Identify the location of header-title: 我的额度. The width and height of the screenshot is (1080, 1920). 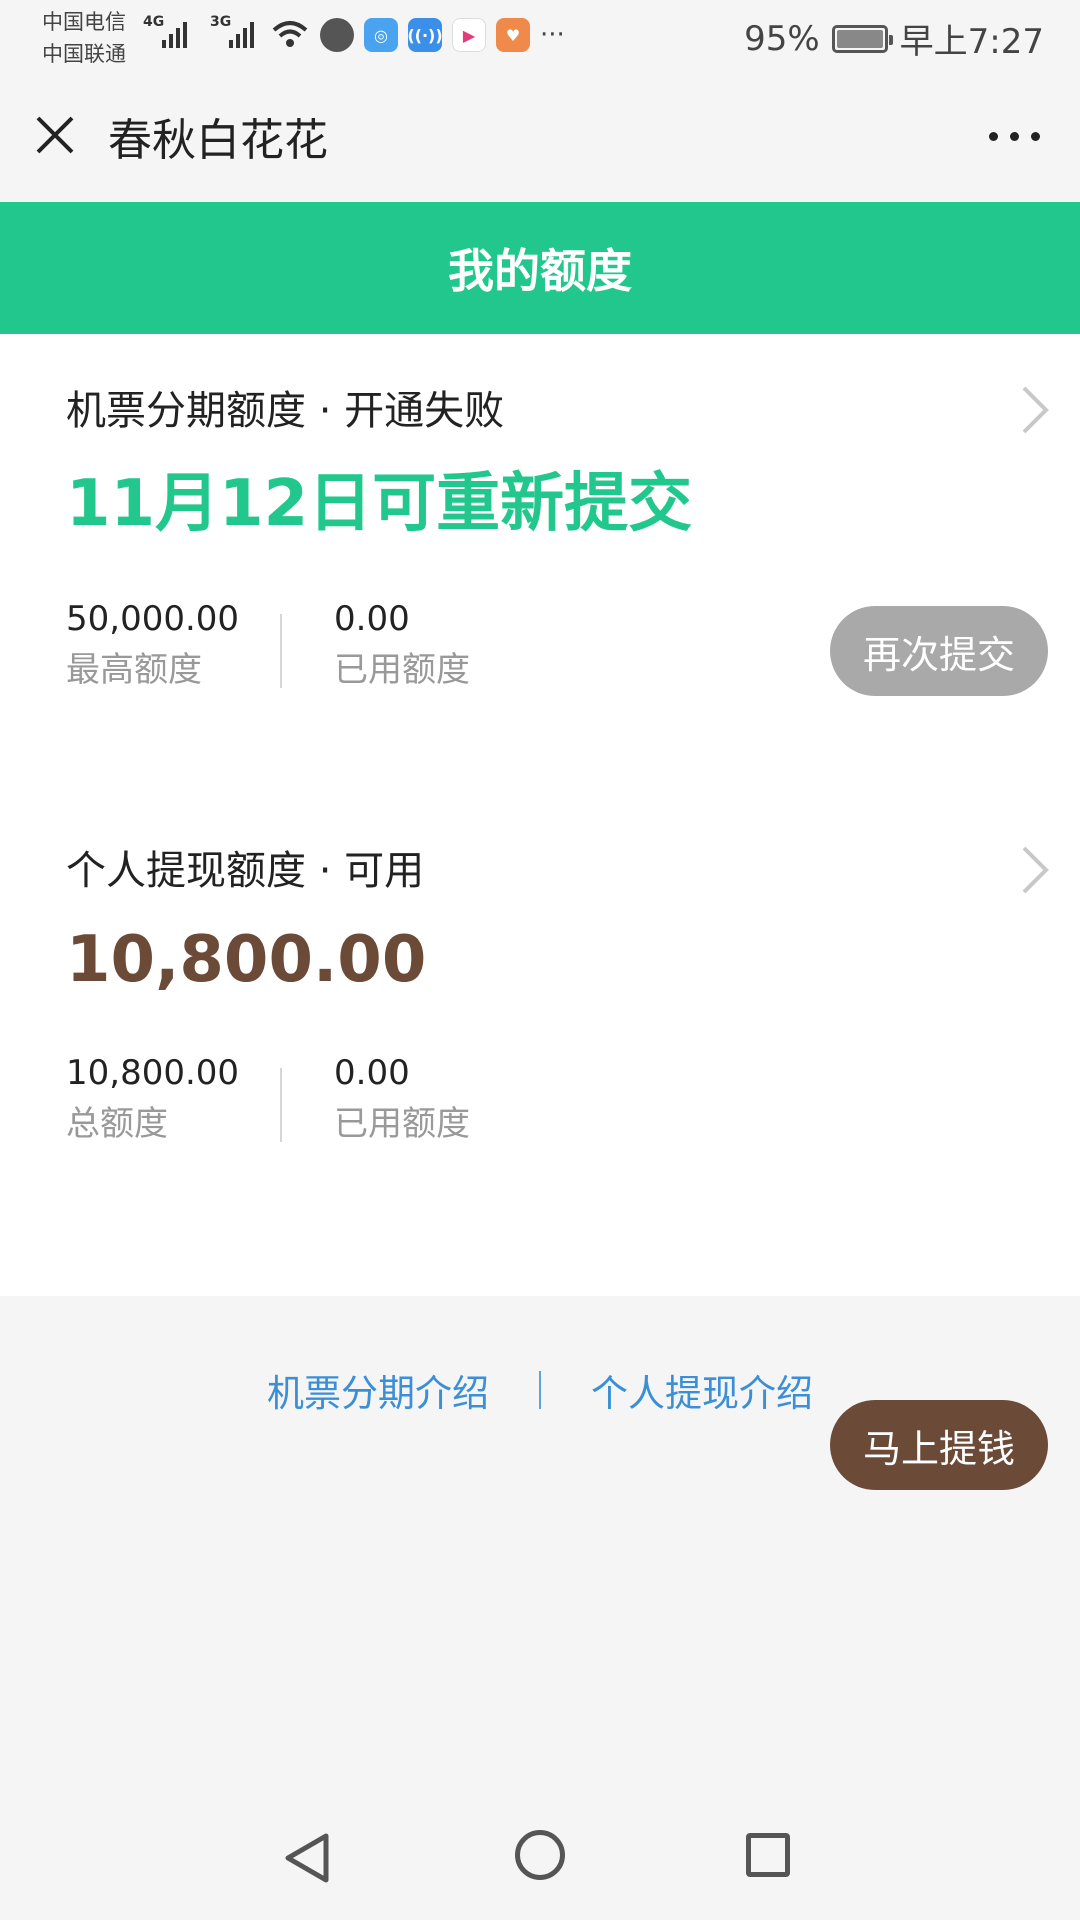
(540, 271).